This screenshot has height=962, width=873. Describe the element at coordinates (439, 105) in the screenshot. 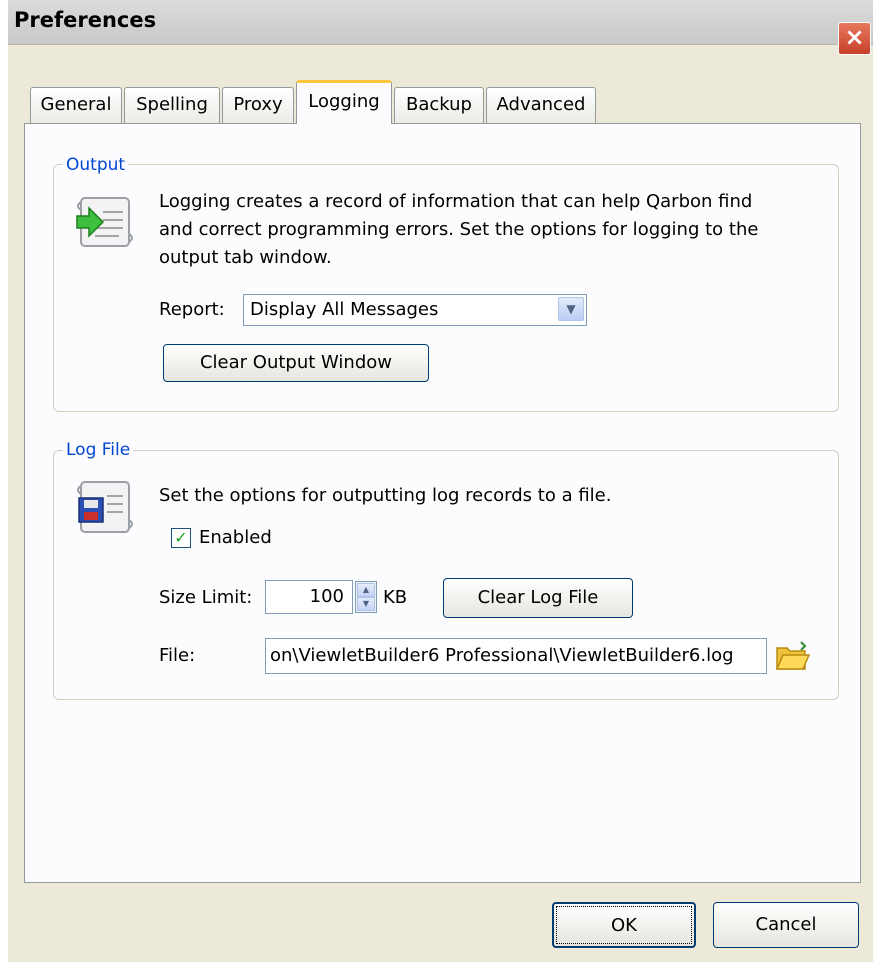

I see `tab-backup: Backup` at that location.